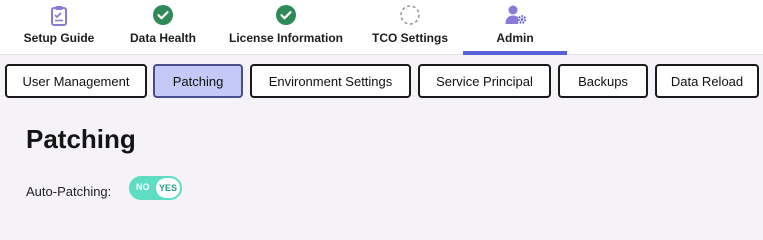 The height and width of the screenshot is (240, 763). What do you see at coordinates (59, 27) in the screenshot?
I see `tab-setup-guide: Setup Guide` at bounding box center [59, 27].